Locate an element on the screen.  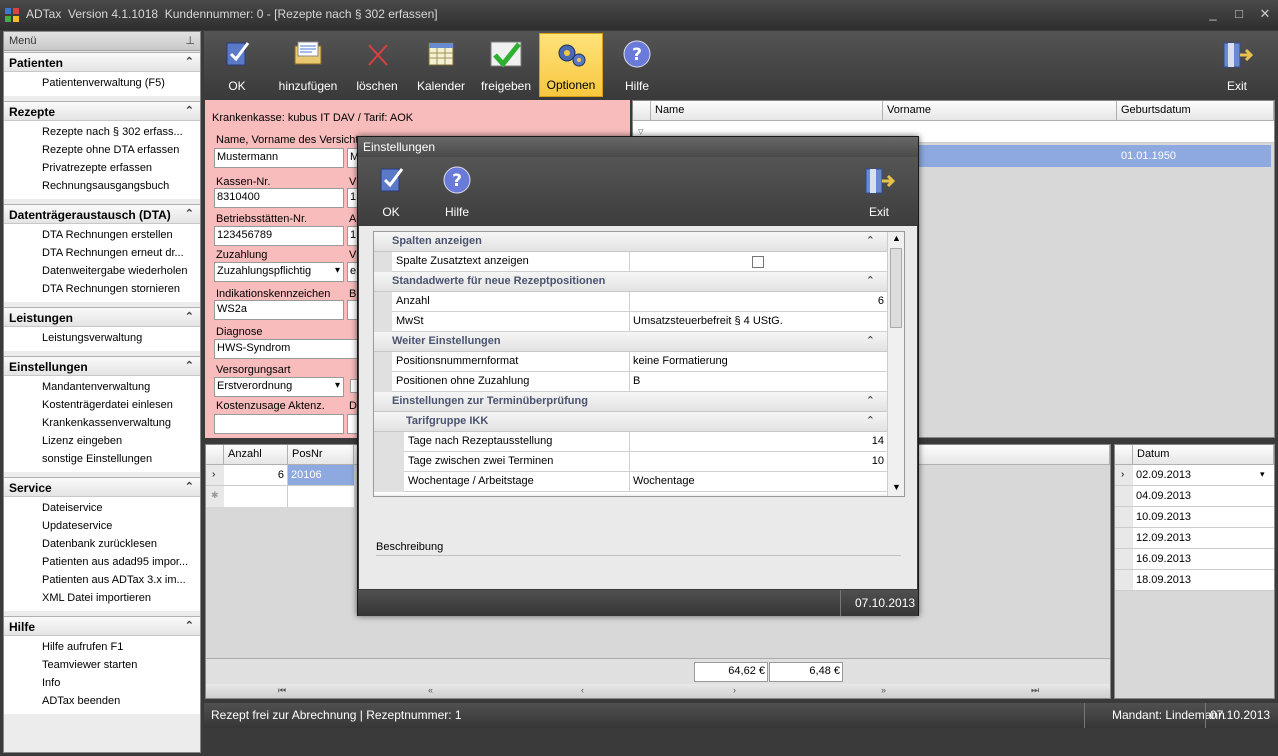
prop-row: Positionen ohne Zuzahlung B is located at coordinates (630, 382).